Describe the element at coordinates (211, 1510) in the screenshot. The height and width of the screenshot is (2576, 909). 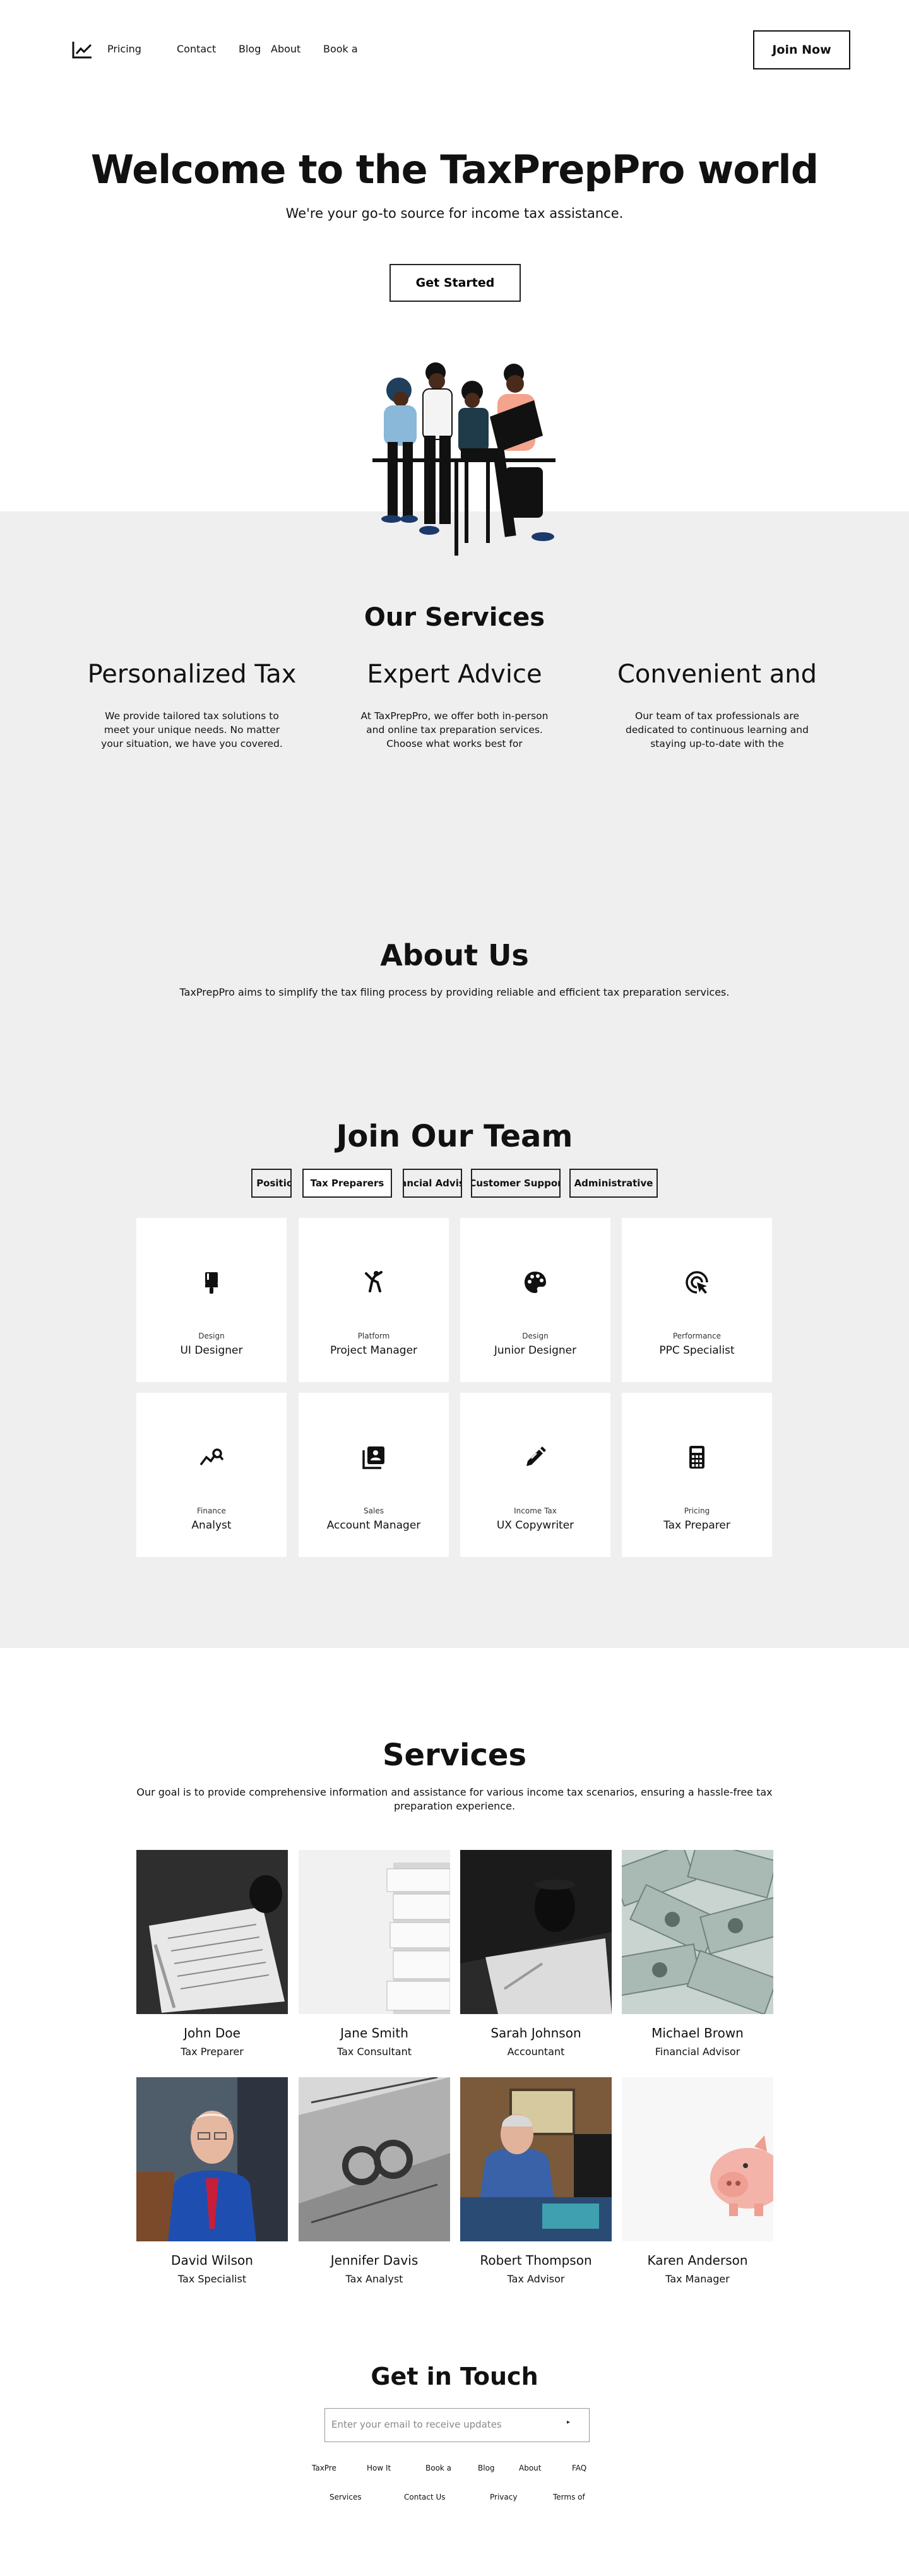
I see `job-category: Finance` at that location.